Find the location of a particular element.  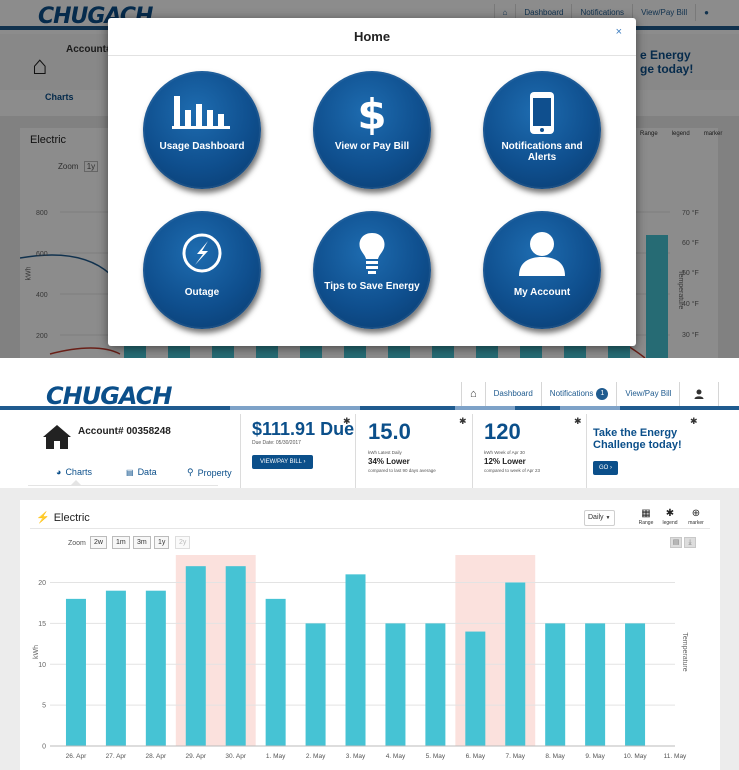

x-tick-label: 2. May is located at coordinates (316, 756).